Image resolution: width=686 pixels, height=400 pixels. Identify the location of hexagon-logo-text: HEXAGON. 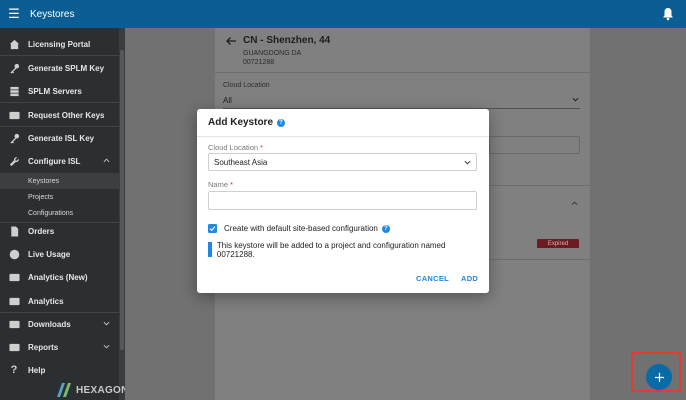
(100, 390).